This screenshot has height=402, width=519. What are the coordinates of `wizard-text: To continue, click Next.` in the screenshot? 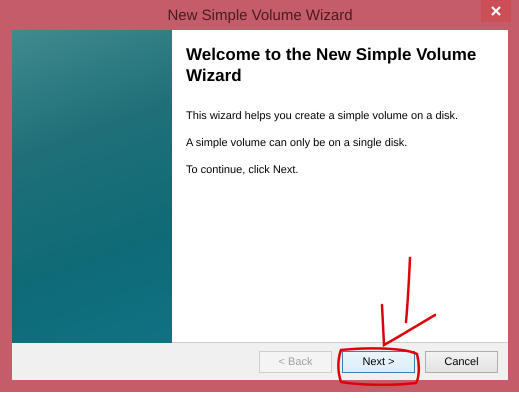 It's located at (243, 170).